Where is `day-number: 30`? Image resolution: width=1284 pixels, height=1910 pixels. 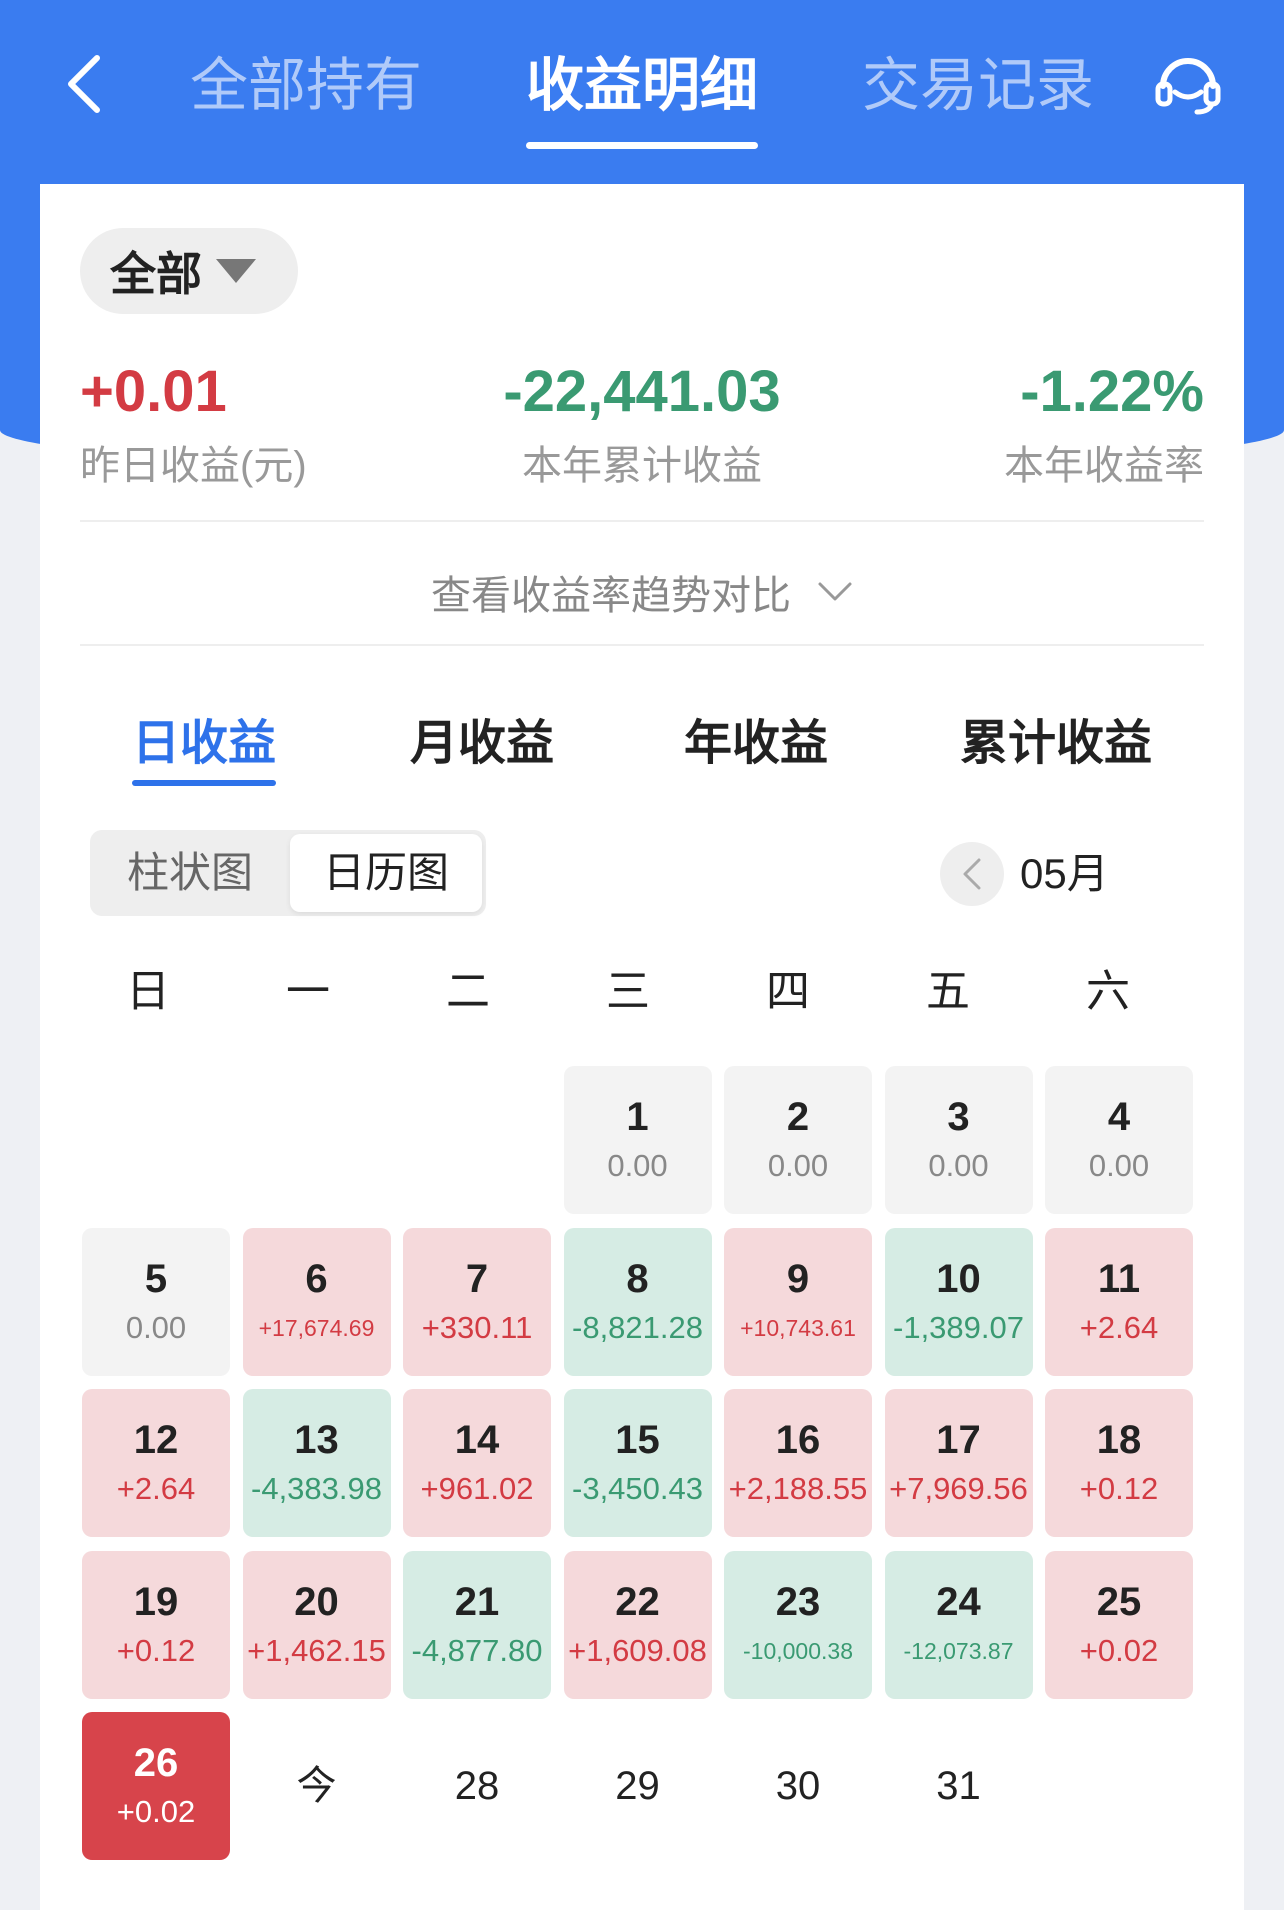
day-number: 30 is located at coordinates (798, 1786).